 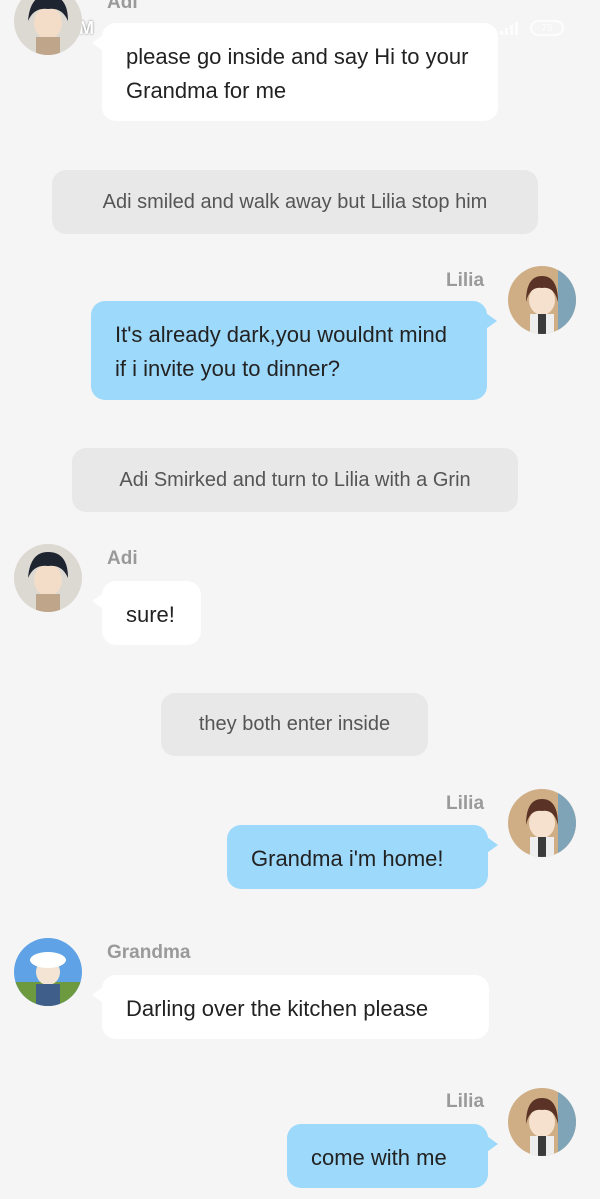 What do you see at coordinates (149, 952) in the screenshot?
I see `sender-name: Grandma` at bounding box center [149, 952].